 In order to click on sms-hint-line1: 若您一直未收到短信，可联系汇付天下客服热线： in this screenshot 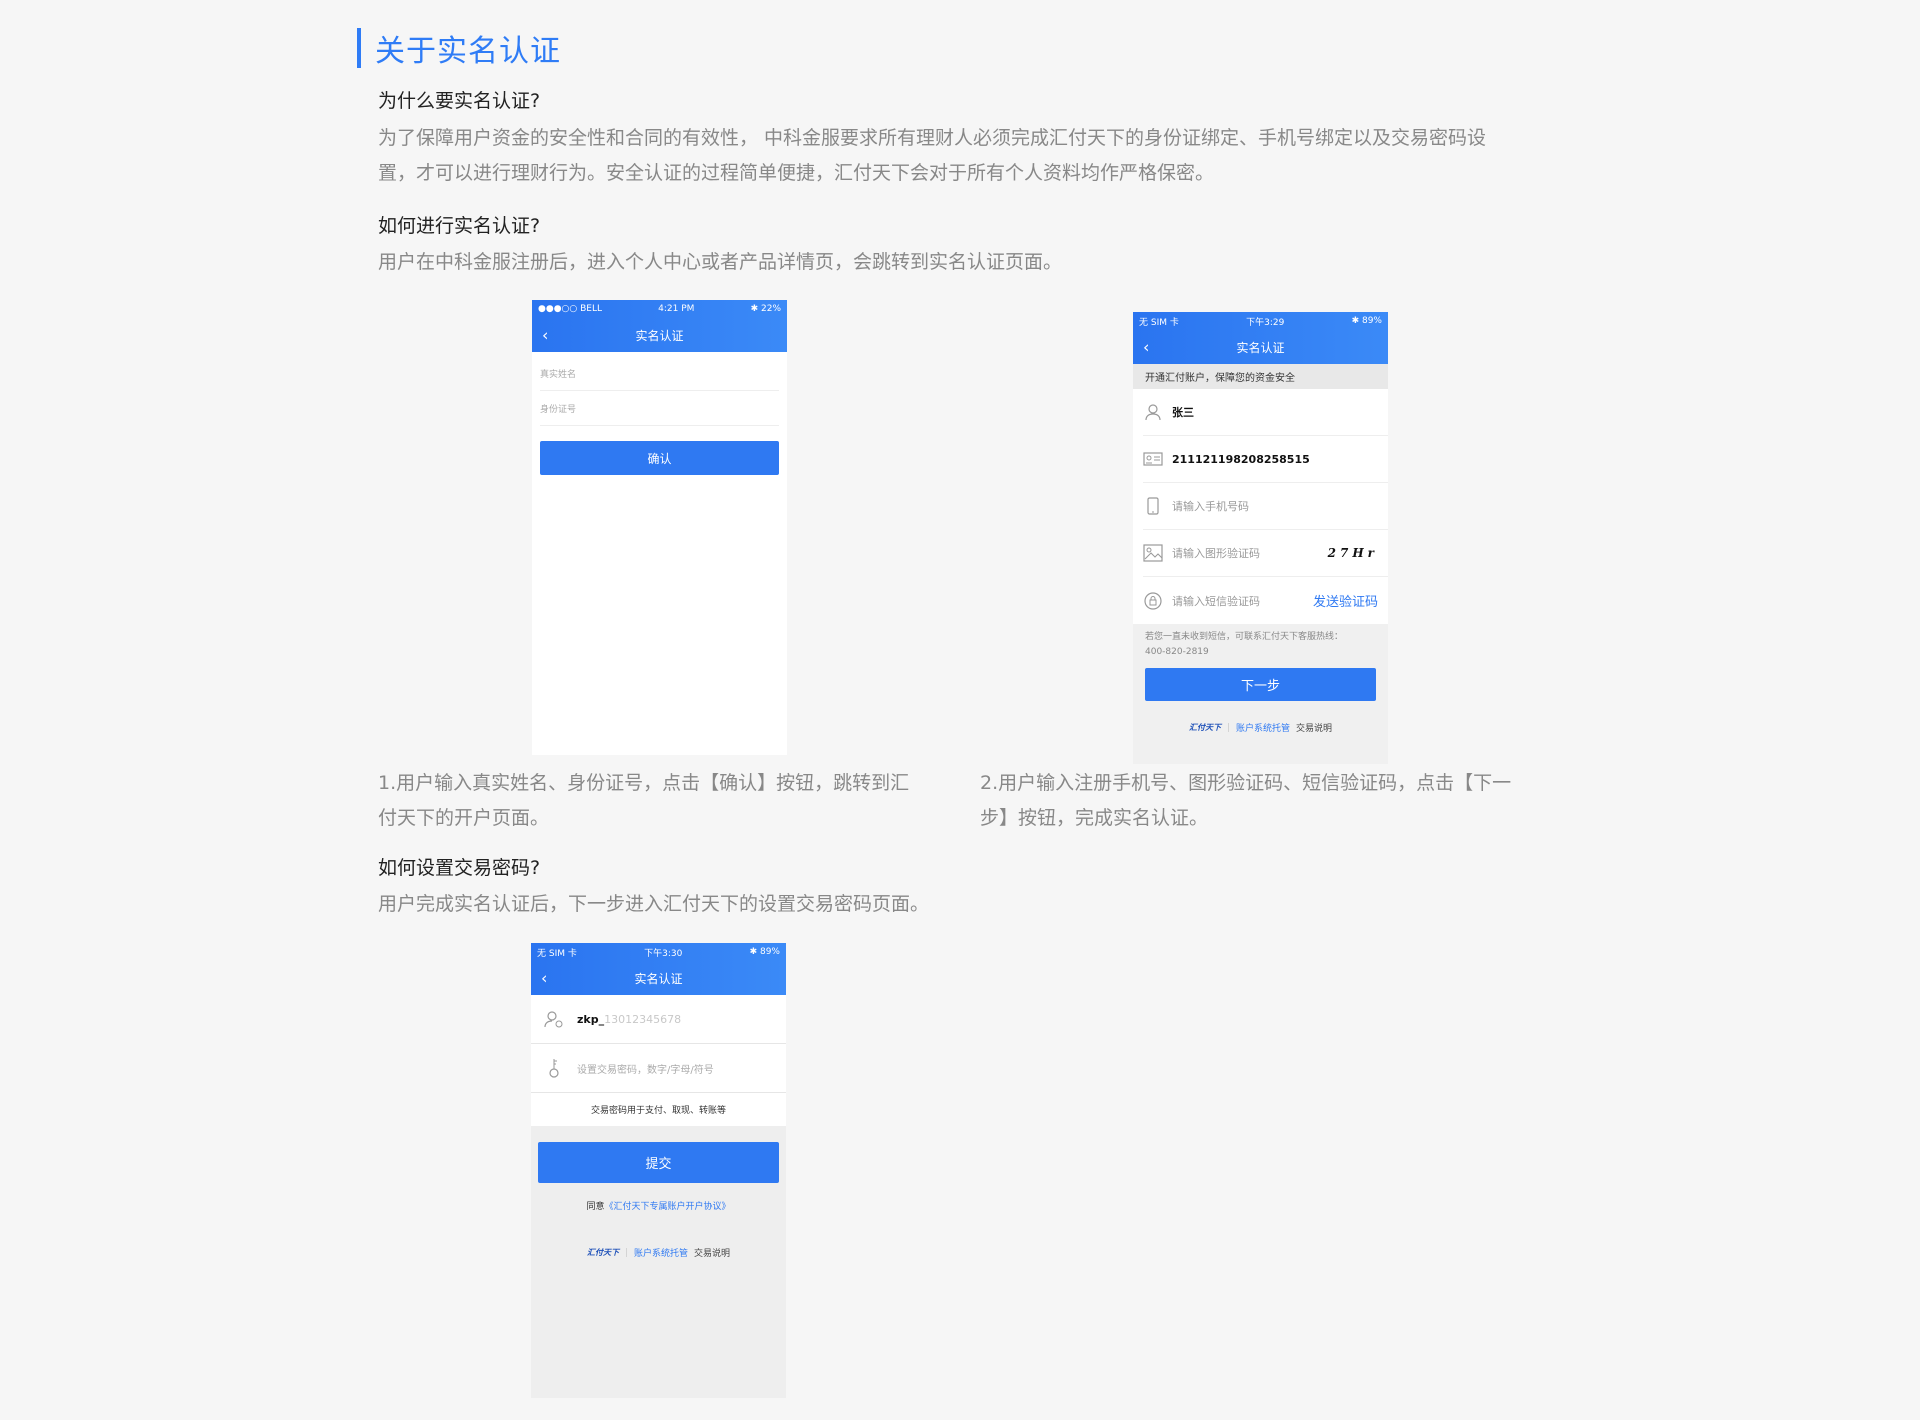, I will do `click(1244, 637)`.